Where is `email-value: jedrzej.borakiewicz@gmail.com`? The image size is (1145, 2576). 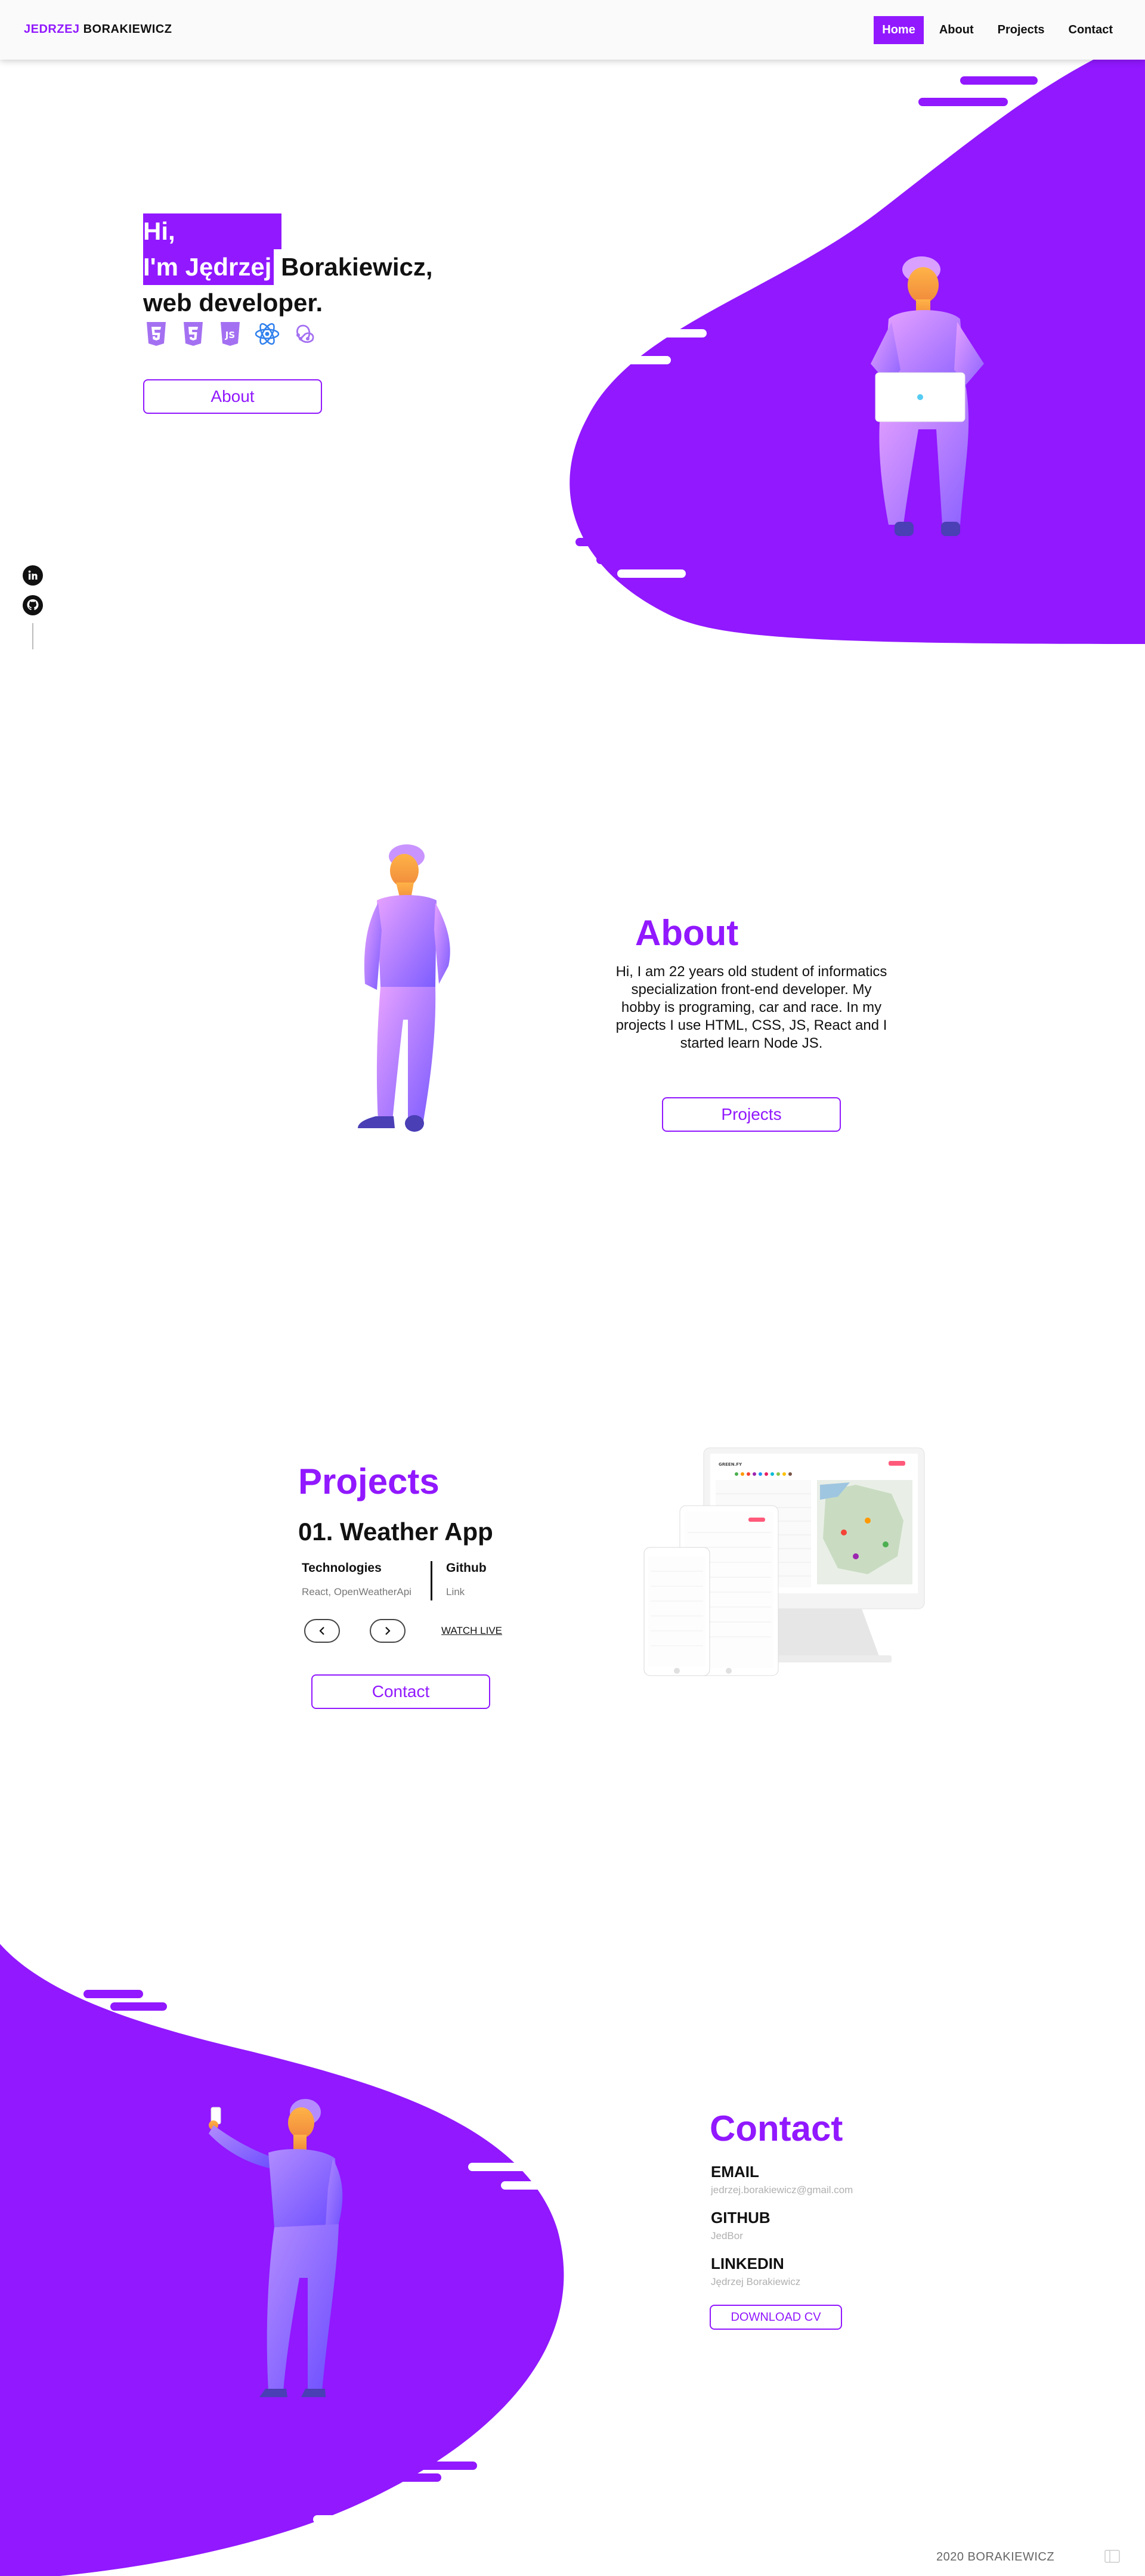
email-value: jedrzej.borakiewicz@gmail.com is located at coordinates (782, 2190).